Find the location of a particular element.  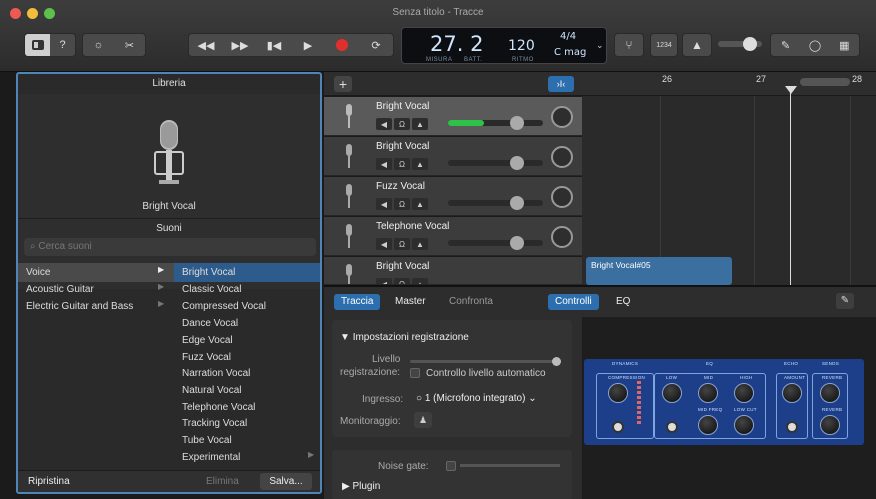

mid-freq-knob is located at coordinates (708, 425).